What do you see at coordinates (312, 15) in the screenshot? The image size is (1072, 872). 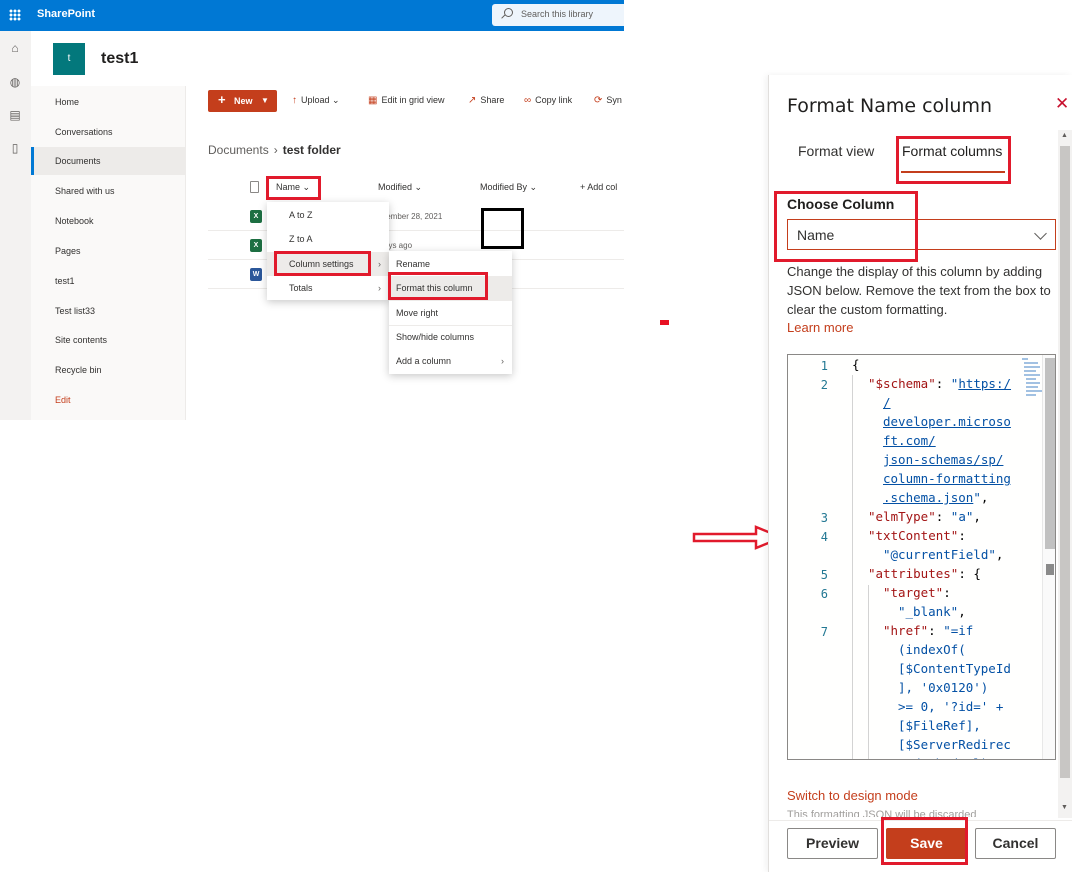 I see `suite-bar: SharePoint Search this library` at bounding box center [312, 15].